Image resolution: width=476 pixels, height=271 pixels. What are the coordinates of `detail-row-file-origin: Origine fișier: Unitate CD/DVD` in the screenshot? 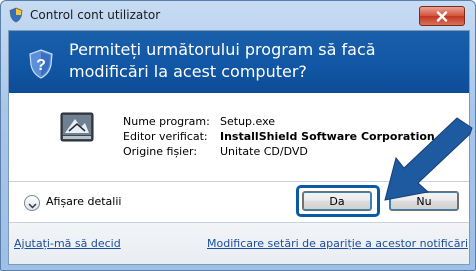 It's located at (279, 151).